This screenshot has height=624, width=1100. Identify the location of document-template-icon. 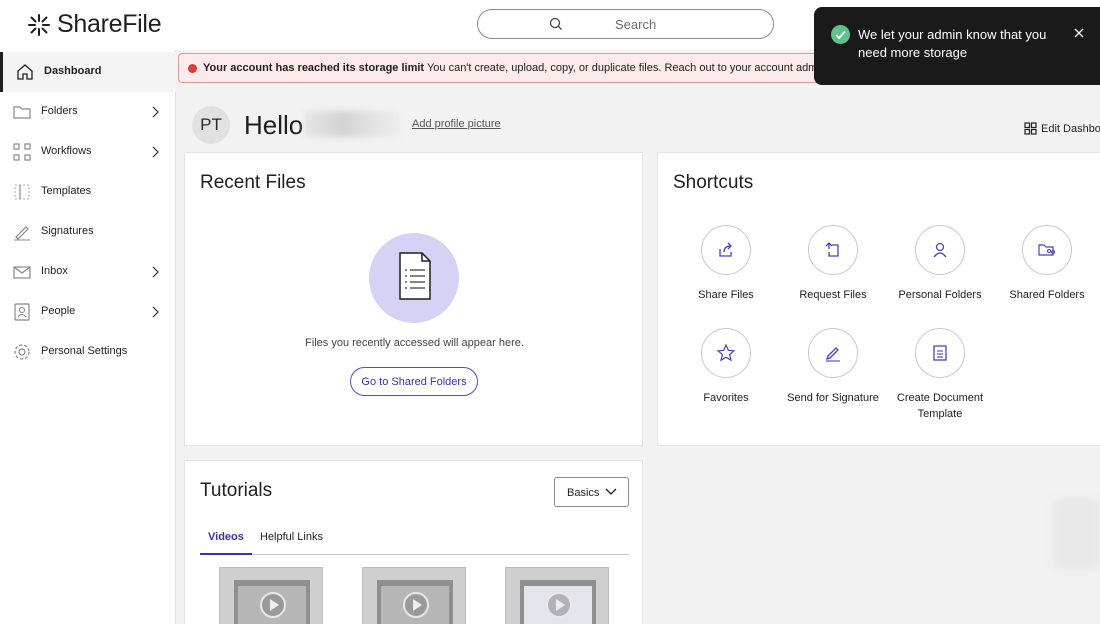
(940, 353).